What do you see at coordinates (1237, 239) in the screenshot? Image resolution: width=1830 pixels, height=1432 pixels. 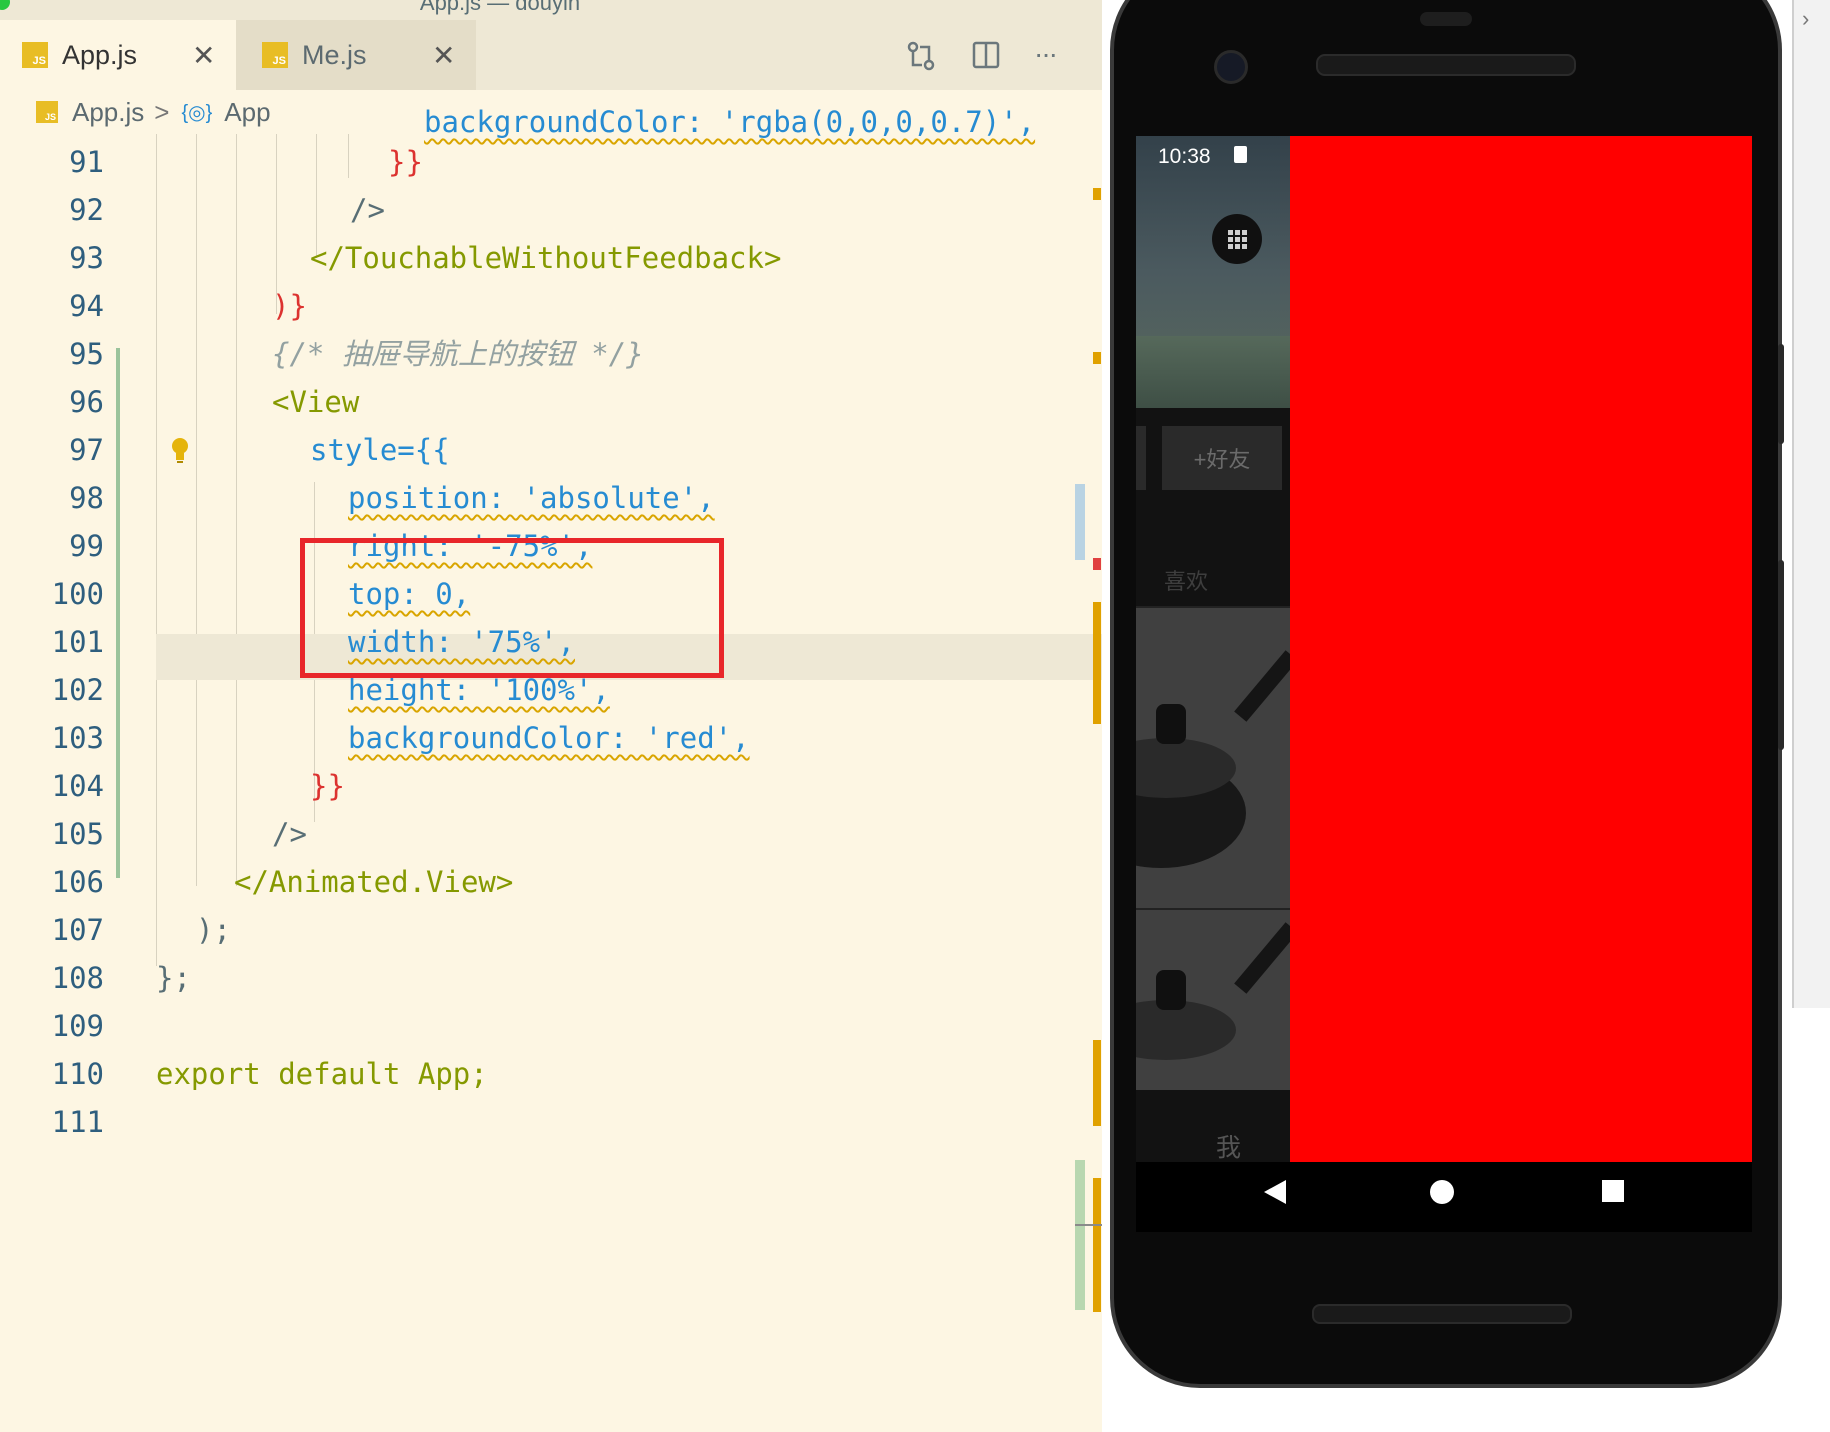 I see `apps-grid-icon` at bounding box center [1237, 239].